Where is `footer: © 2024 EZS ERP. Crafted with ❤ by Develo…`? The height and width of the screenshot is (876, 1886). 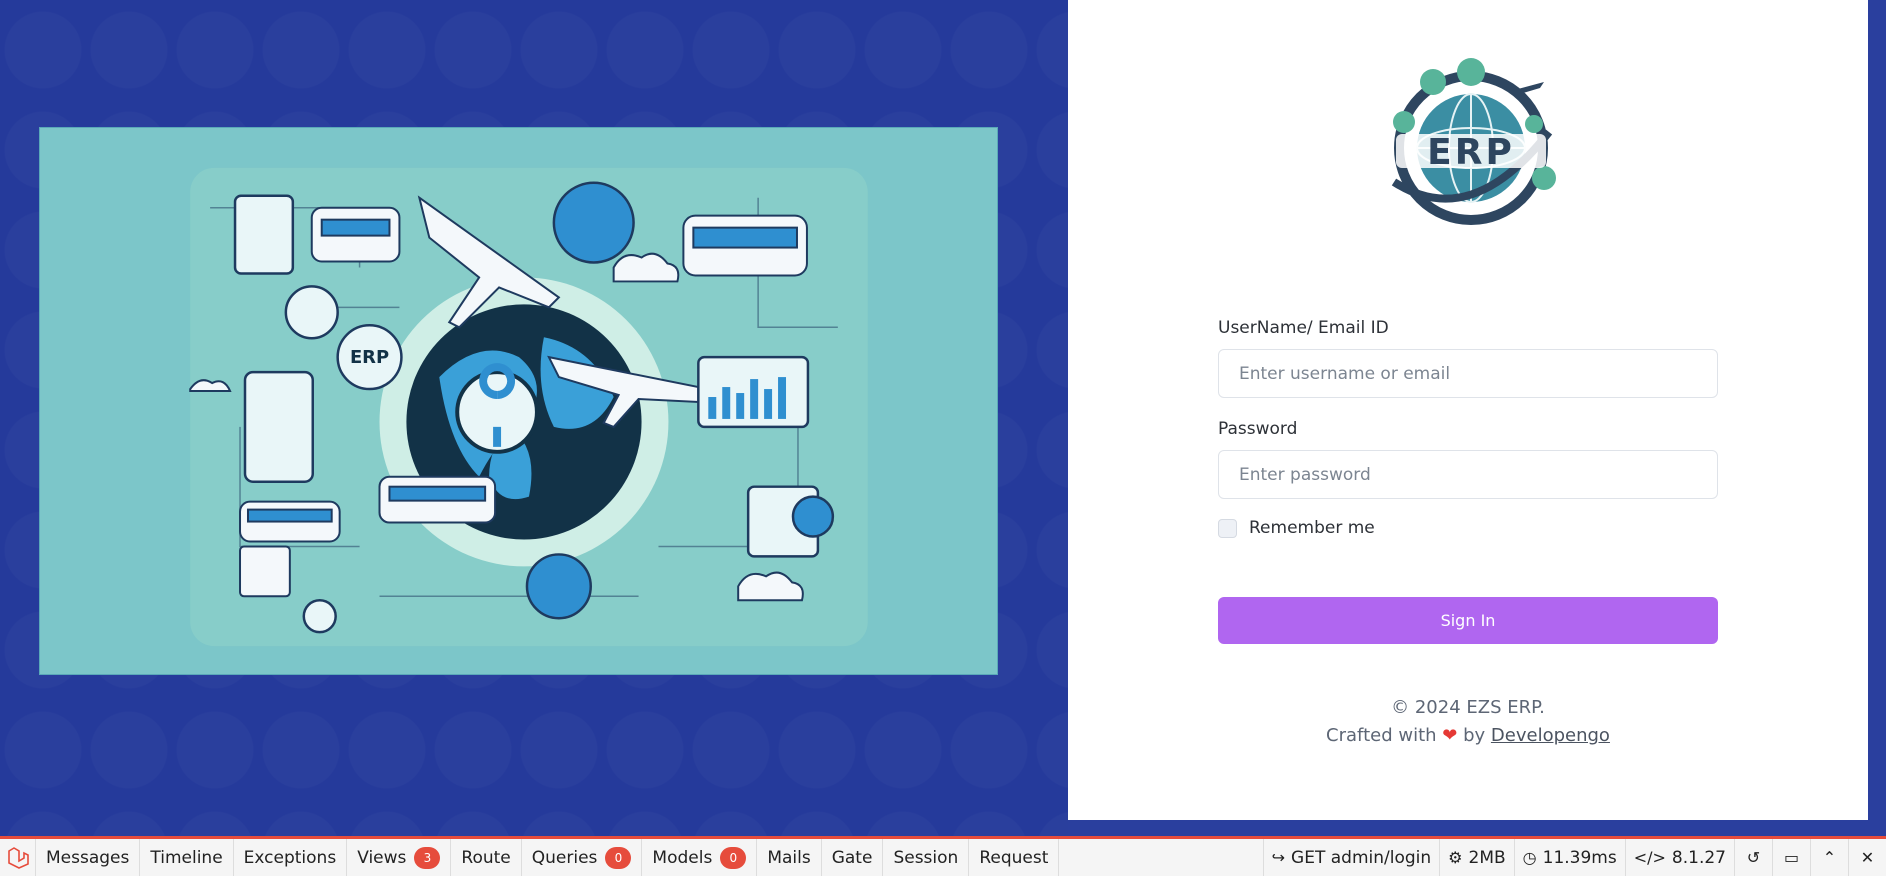
footer: © 2024 EZS ERP. Crafted with ❤ by Develo… is located at coordinates (1468, 722).